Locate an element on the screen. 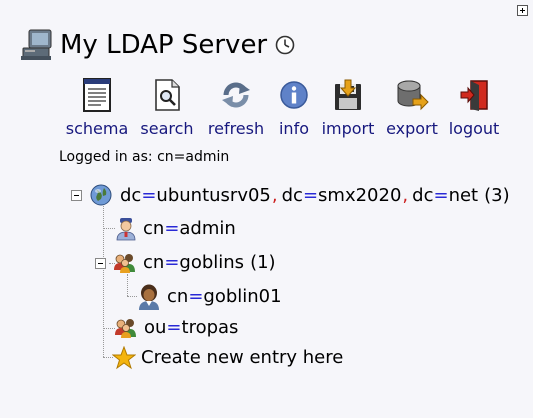 The image size is (533, 418). expand-button is located at coordinates (522, 10).